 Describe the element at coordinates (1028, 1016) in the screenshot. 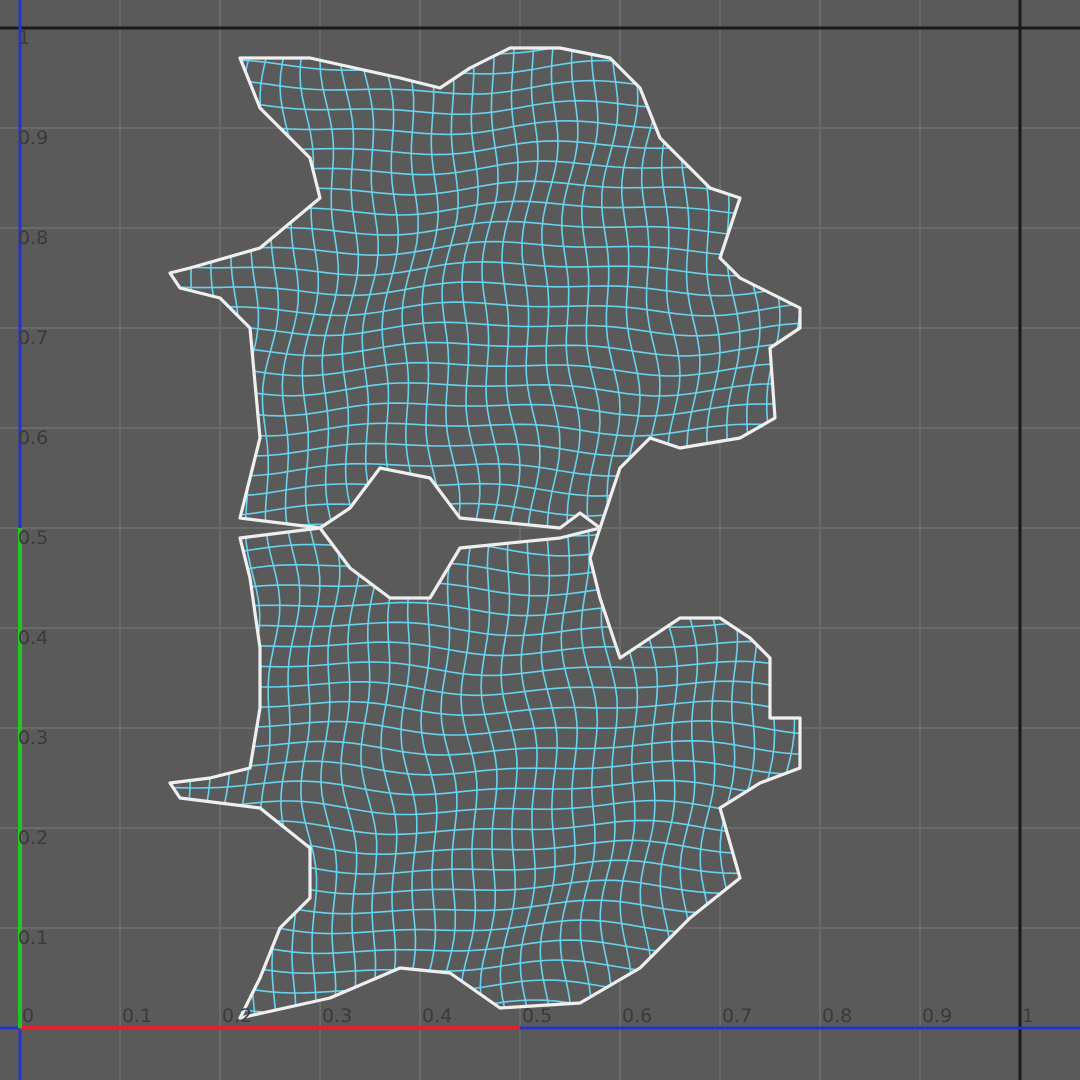

I see `u-tick-label: 1` at that location.